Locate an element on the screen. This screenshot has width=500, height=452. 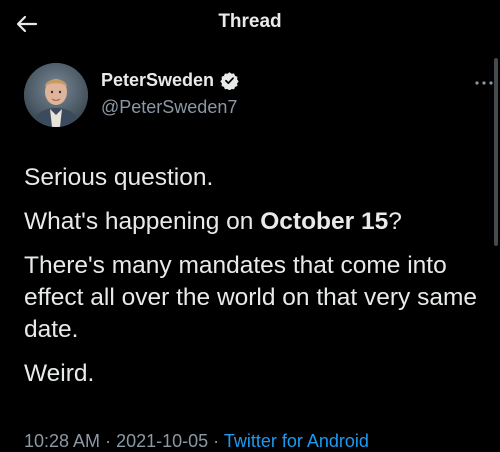
scrollbar is located at coordinates (496, 152).